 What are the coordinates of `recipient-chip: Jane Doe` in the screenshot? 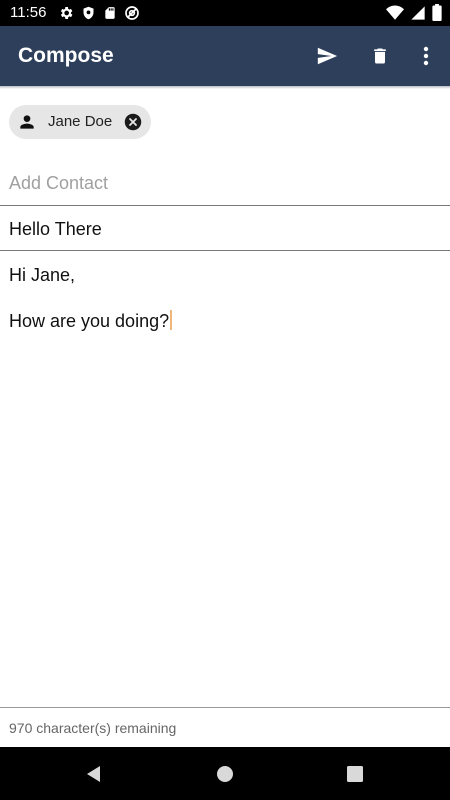 It's located at (80, 122).